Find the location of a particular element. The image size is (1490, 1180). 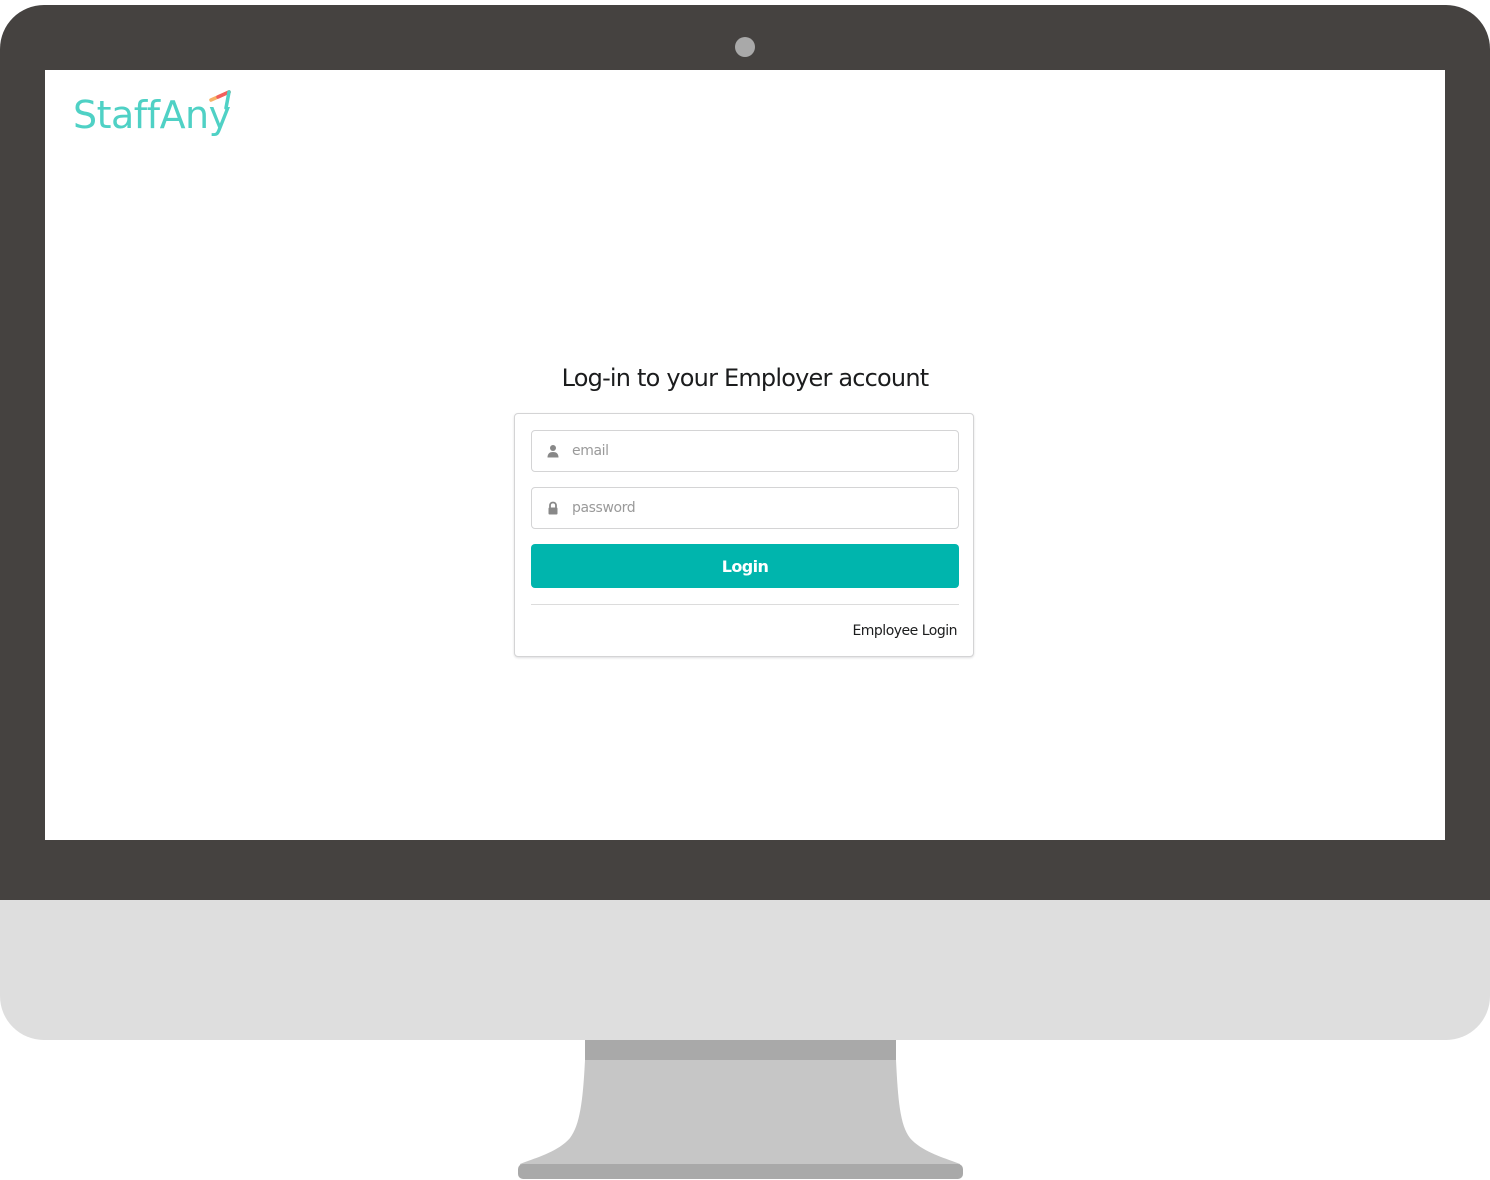

email-field is located at coordinates (745, 451).